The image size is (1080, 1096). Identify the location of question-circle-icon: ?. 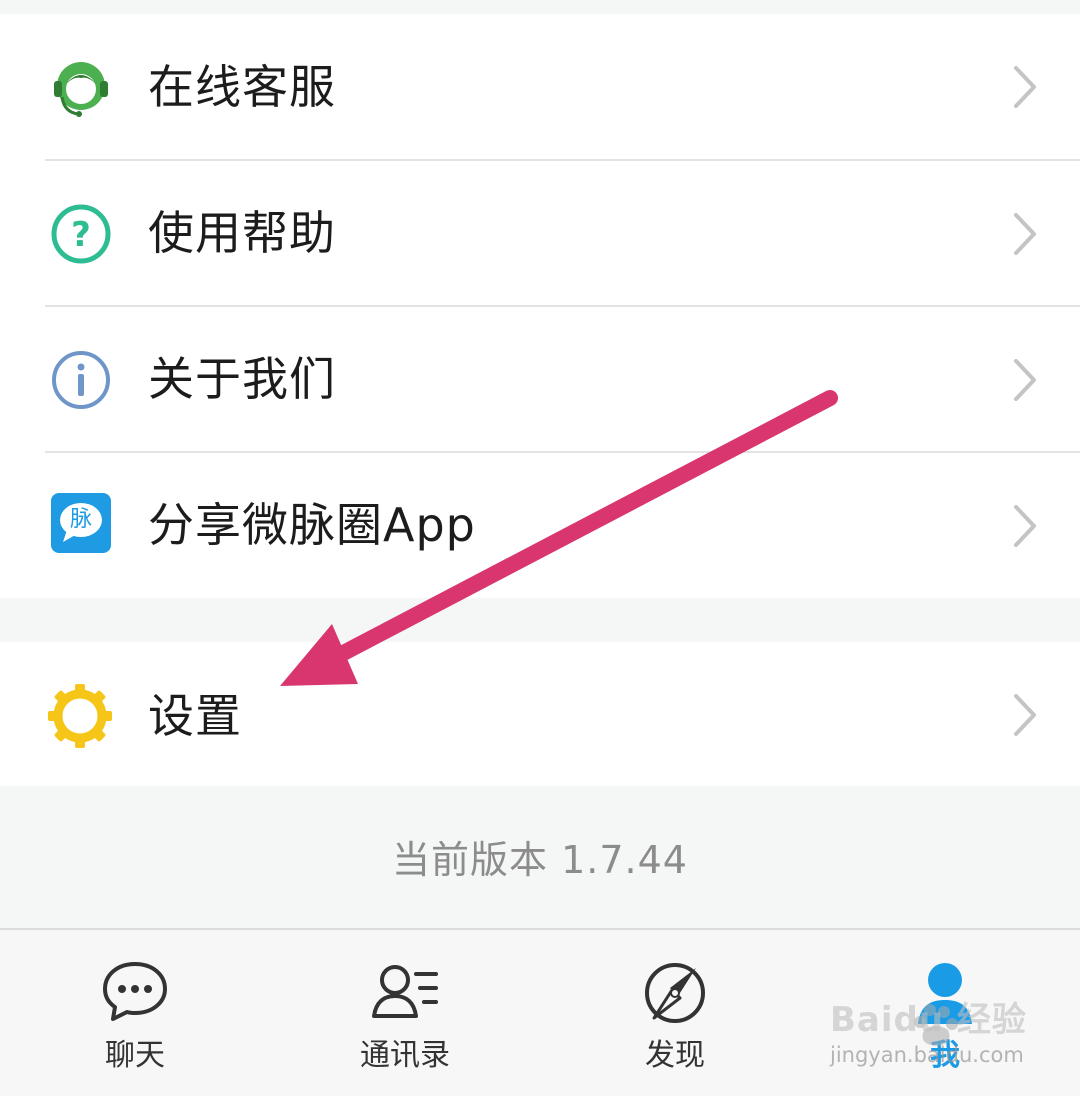
(81, 234).